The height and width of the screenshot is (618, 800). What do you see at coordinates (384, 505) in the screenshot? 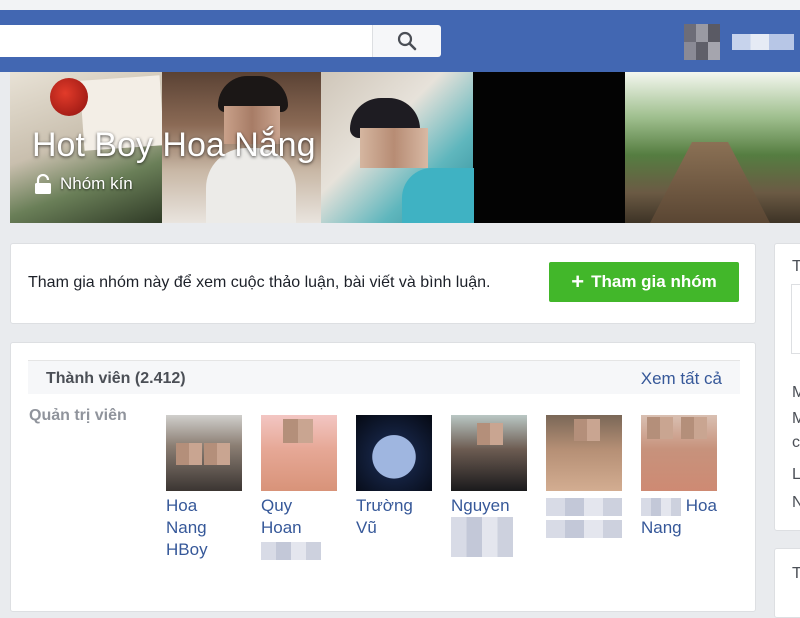
I see `member-name-line: Trường` at bounding box center [384, 505].